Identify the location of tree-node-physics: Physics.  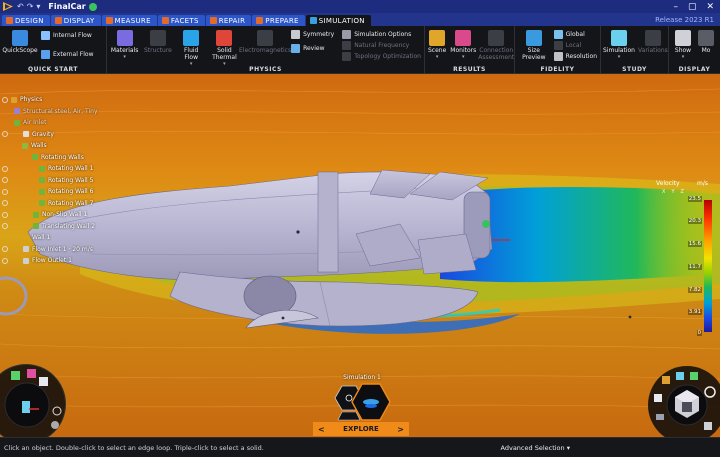
(50, 100).